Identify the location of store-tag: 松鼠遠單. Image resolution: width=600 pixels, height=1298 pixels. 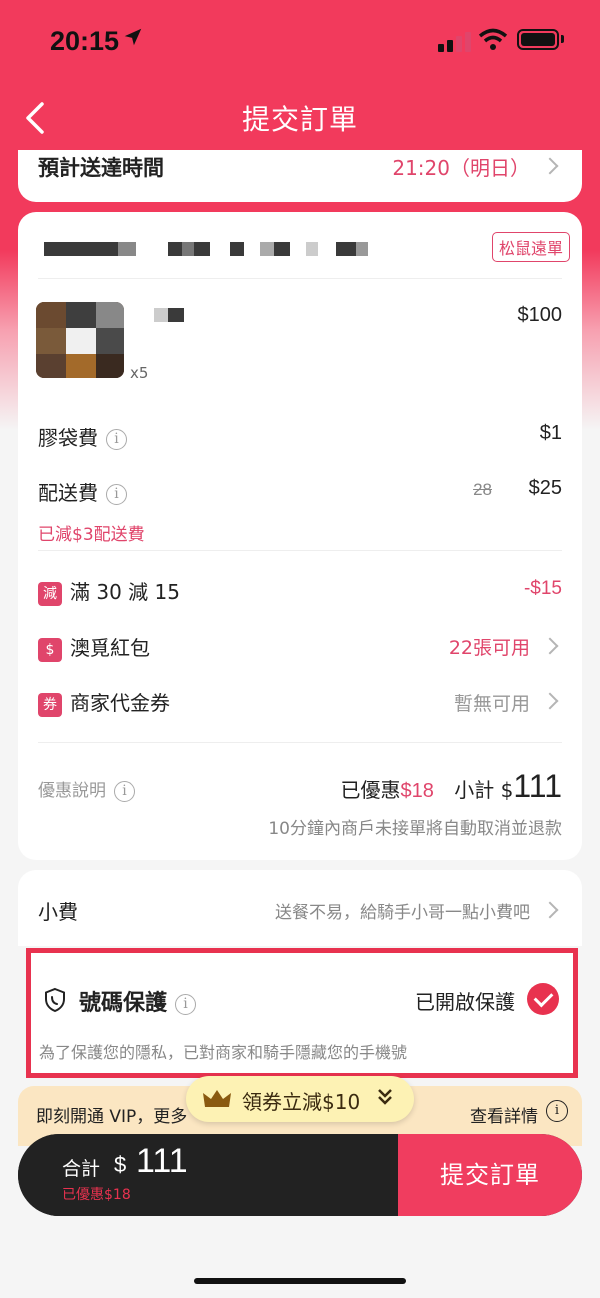
(530, 247).